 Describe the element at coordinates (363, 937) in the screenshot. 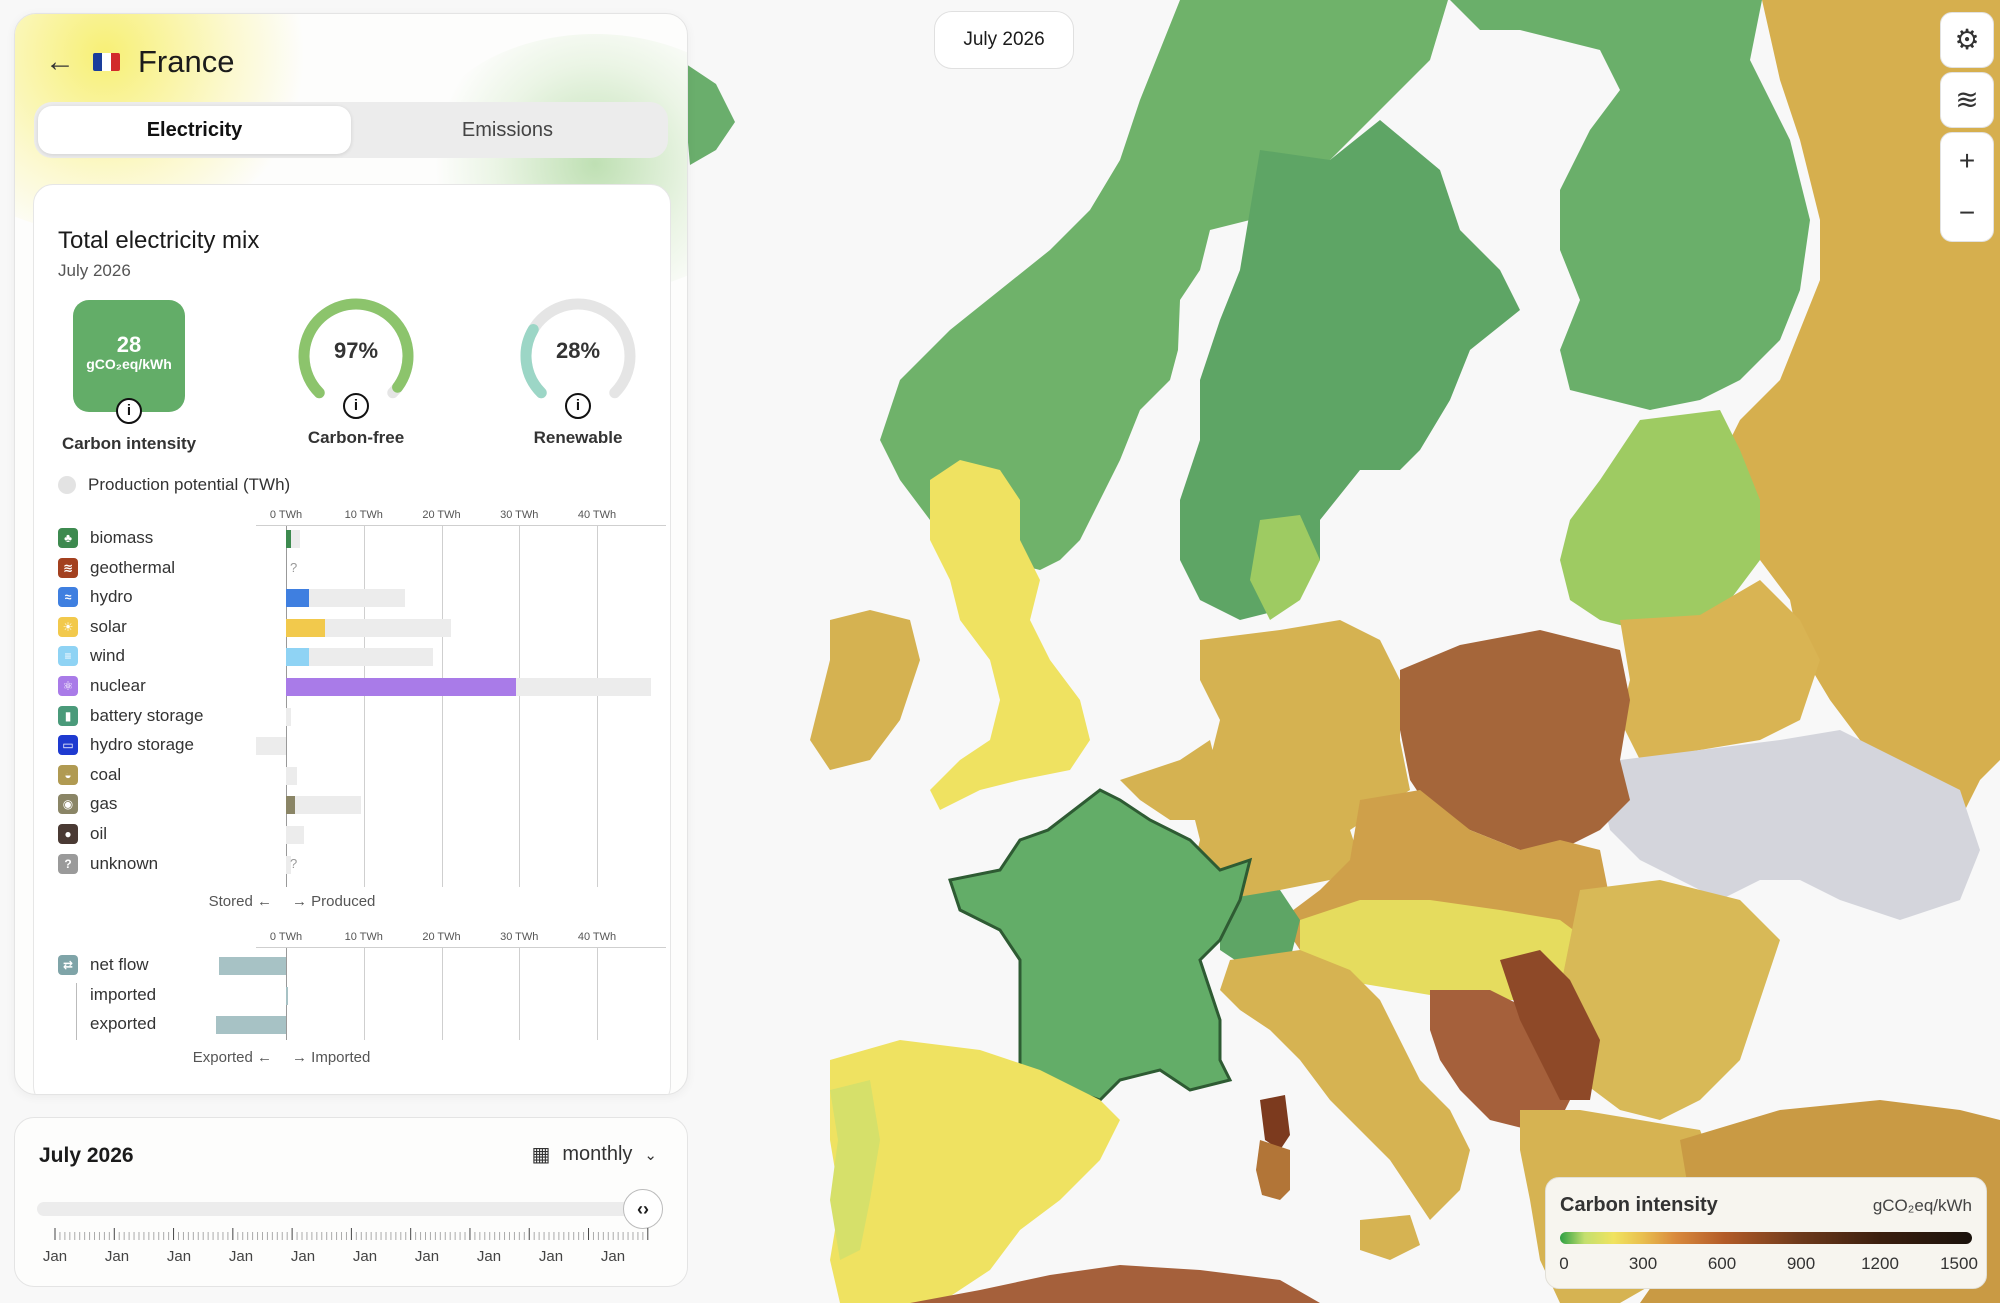

I see `flow-tick-label: 10 TWh` at that location.